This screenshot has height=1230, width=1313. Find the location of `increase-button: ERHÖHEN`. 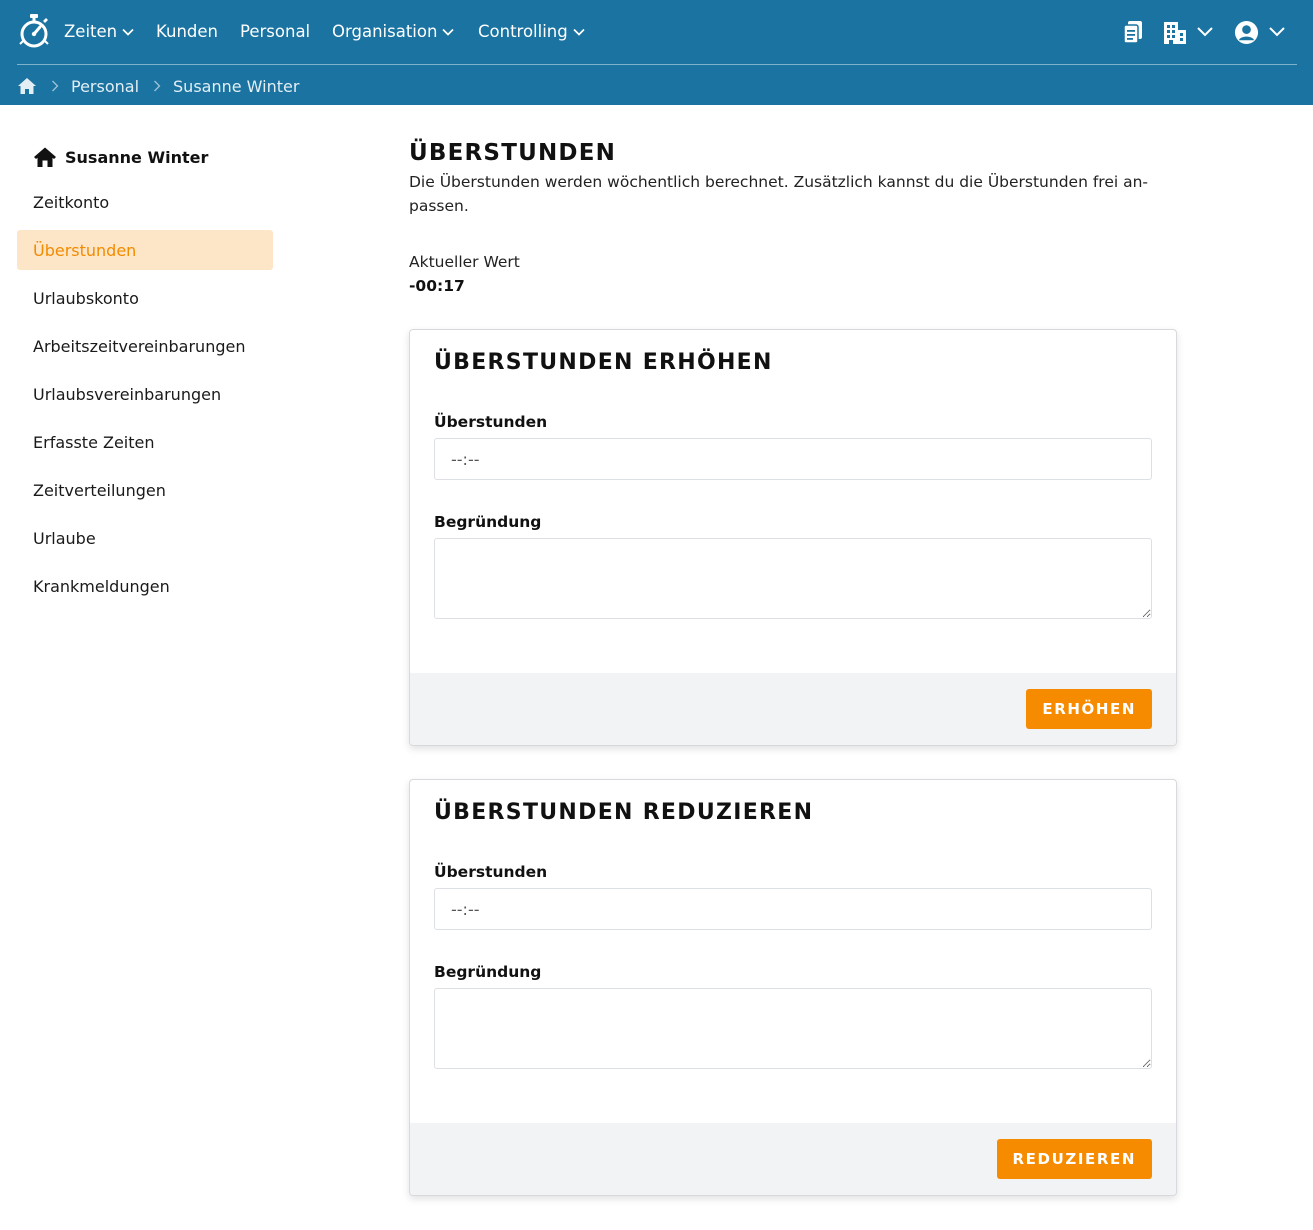

increase-button: ERHÖHEN is located at coordinates (1089, 709).